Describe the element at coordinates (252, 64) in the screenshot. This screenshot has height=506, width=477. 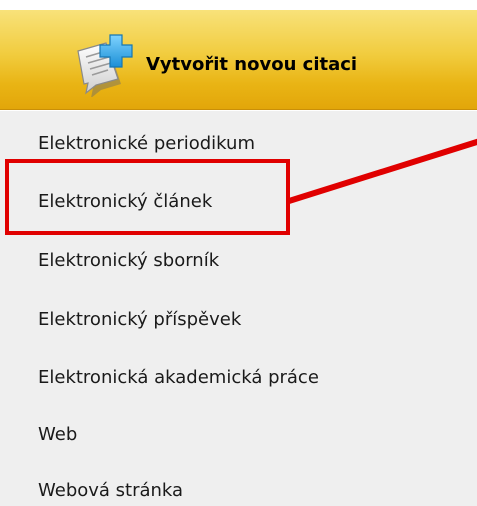
I see `create-citation-label: Vytvořit novou citaci` at that location.